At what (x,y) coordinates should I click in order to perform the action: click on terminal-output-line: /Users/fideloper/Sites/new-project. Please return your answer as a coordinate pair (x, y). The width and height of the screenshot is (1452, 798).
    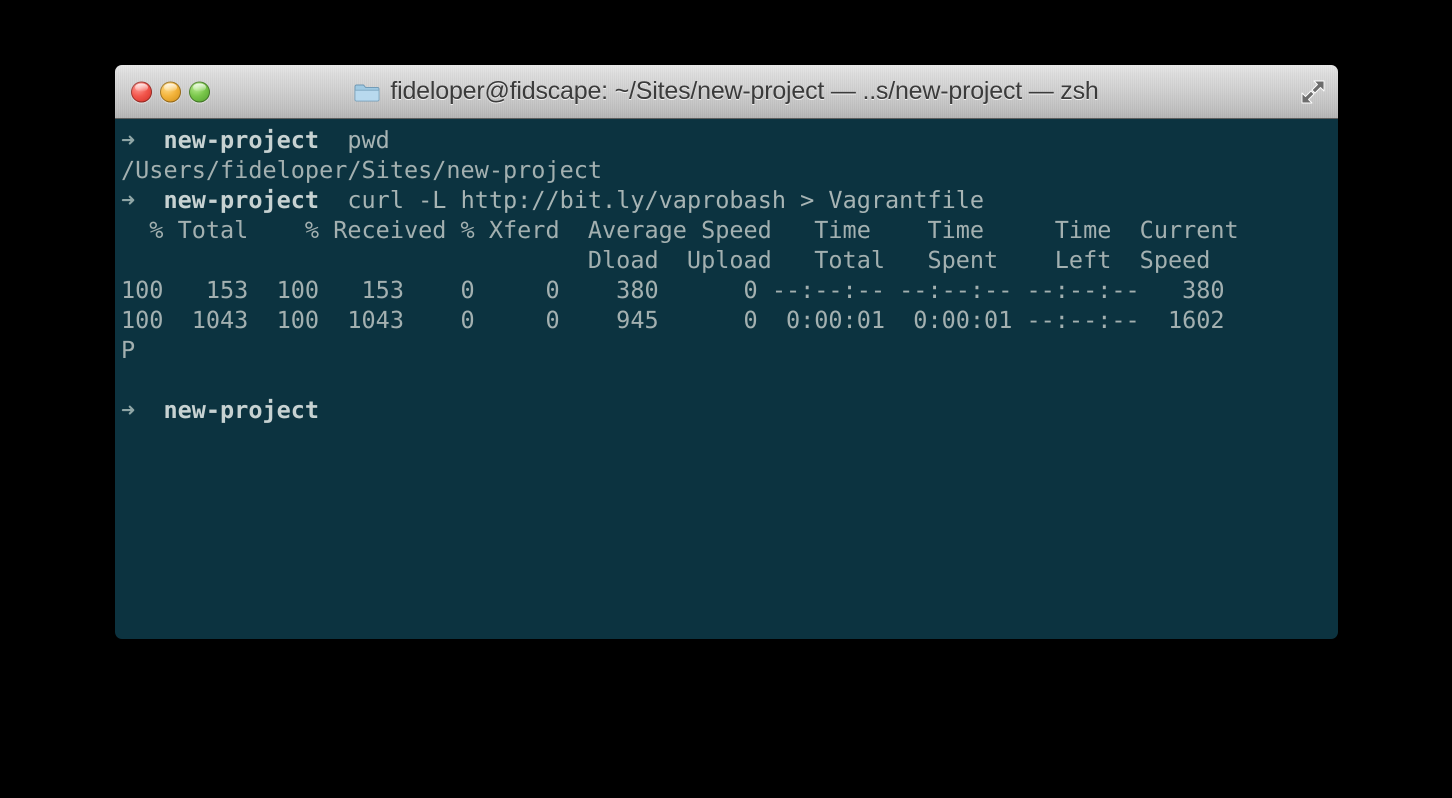
    Looking at the image, I should click on (729, 170).